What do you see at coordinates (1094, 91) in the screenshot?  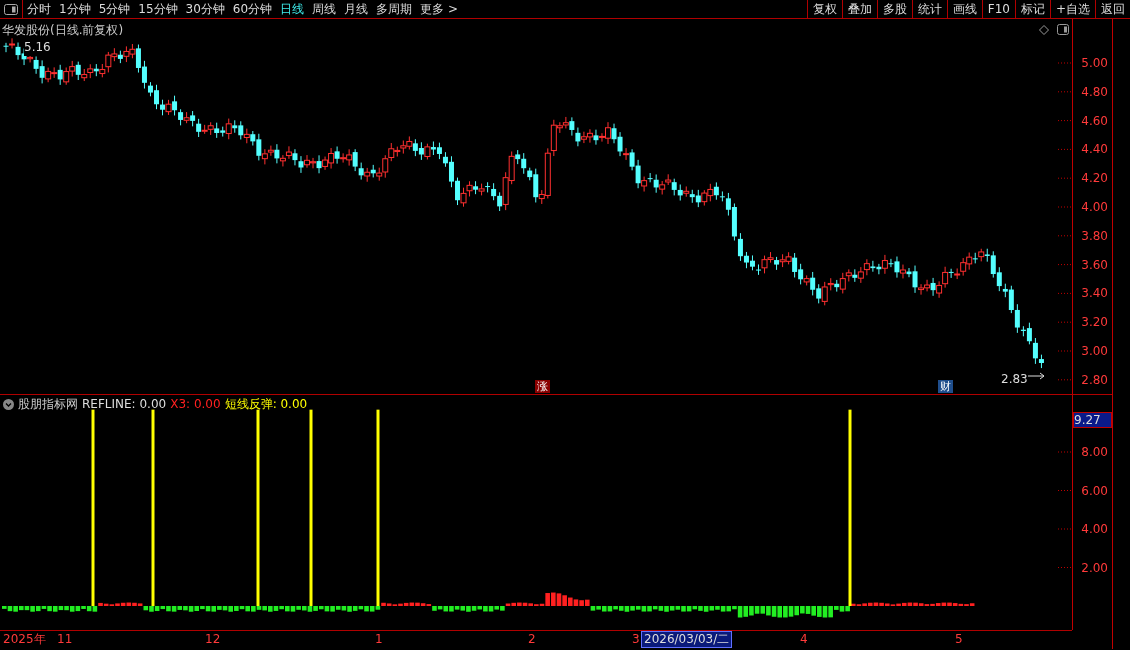 I see `axis-label: 4.80` at bounding box center [1094, 91].